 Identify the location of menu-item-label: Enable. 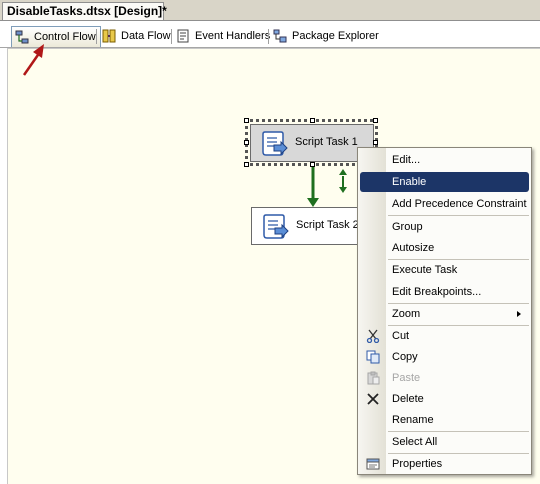
(409, 182).